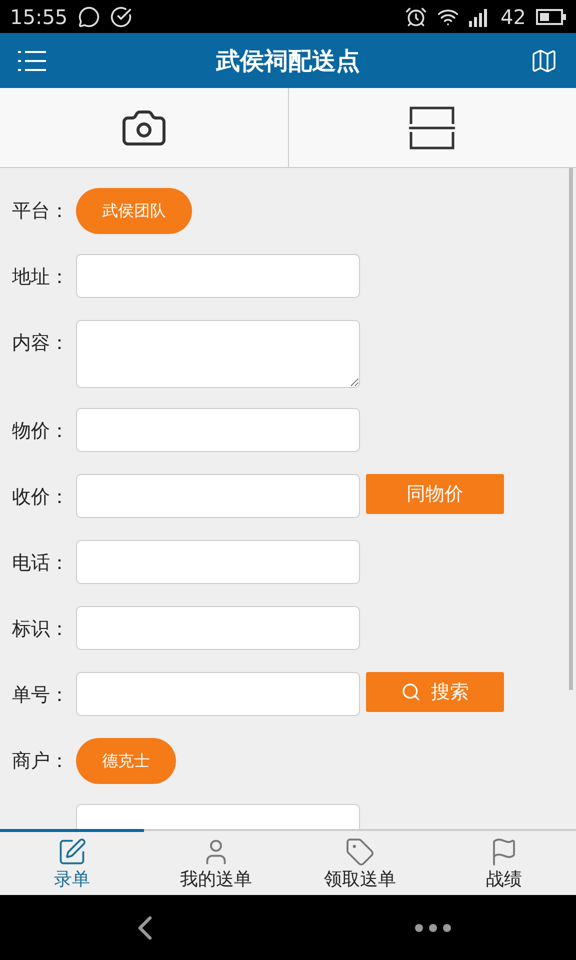 The width and height of the screenshot is (576, 960). I want to click on same-price-button: 同物价, so click(435, 494).